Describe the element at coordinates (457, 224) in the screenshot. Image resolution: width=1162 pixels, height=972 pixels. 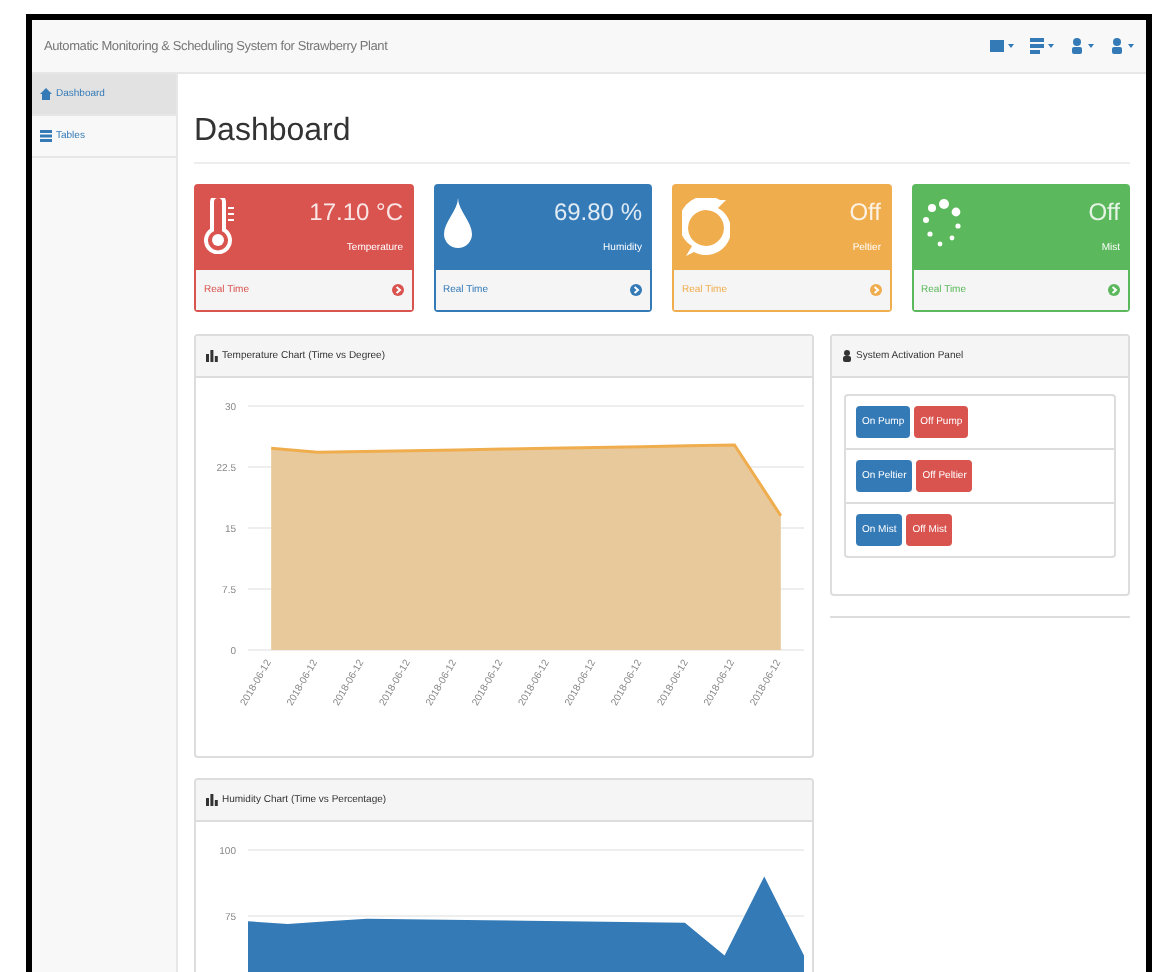
I see `water-drop-icon` at that location.